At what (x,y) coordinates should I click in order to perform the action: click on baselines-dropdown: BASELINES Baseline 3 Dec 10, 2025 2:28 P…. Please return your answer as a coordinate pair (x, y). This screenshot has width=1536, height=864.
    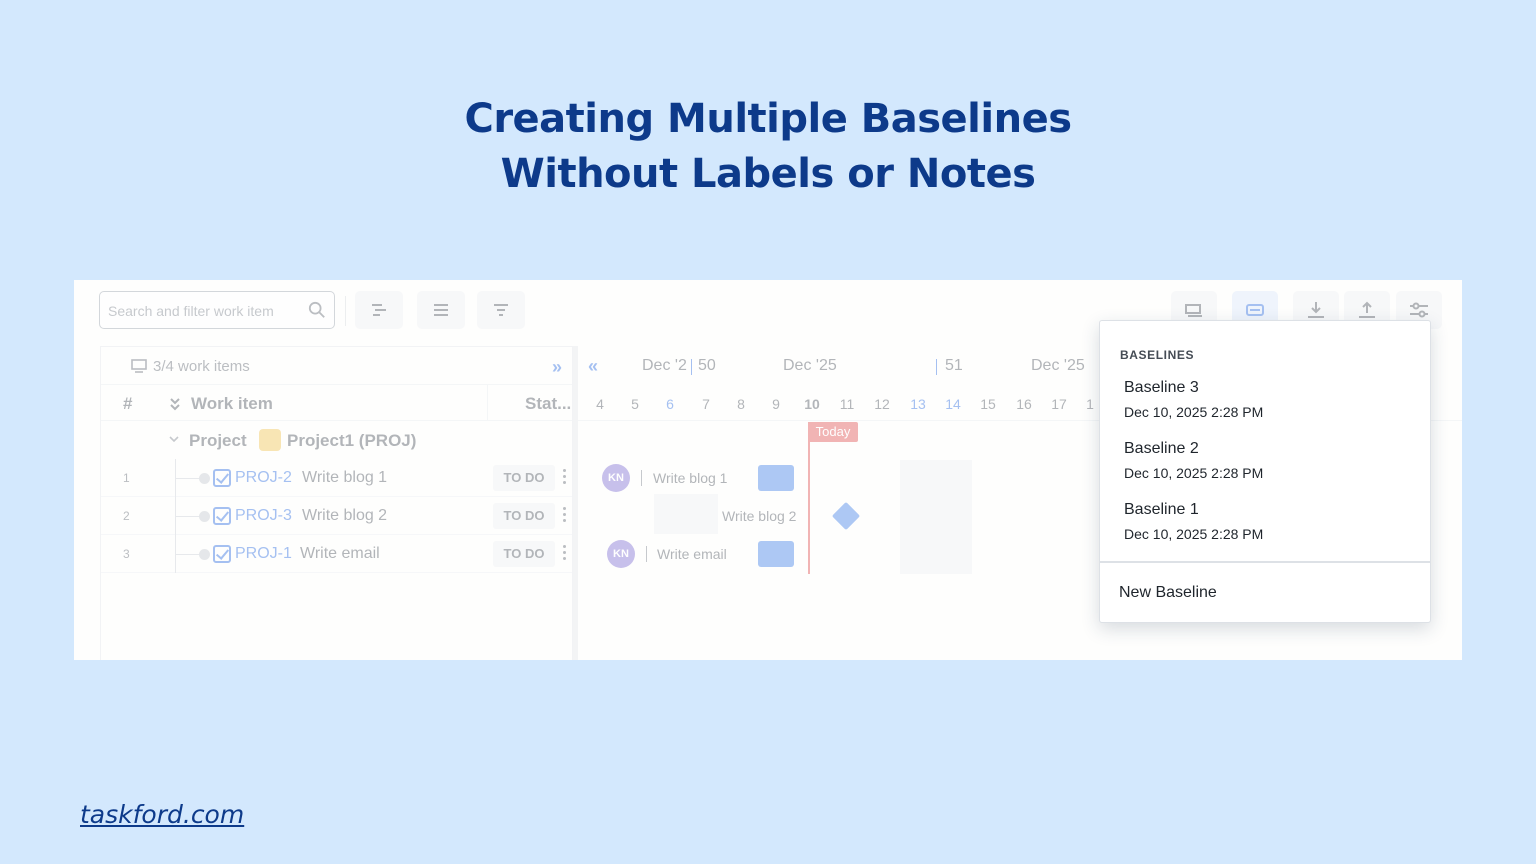
    Looking at the image, I should click on (1265, 471).